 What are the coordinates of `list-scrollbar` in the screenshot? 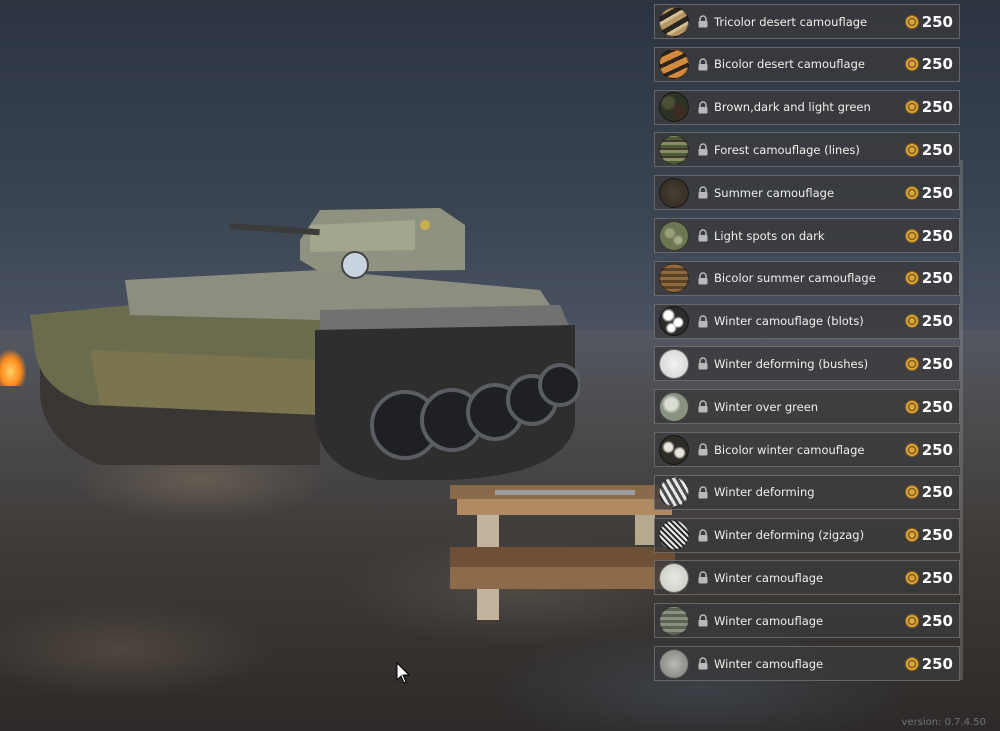 It's located at (961, 420).